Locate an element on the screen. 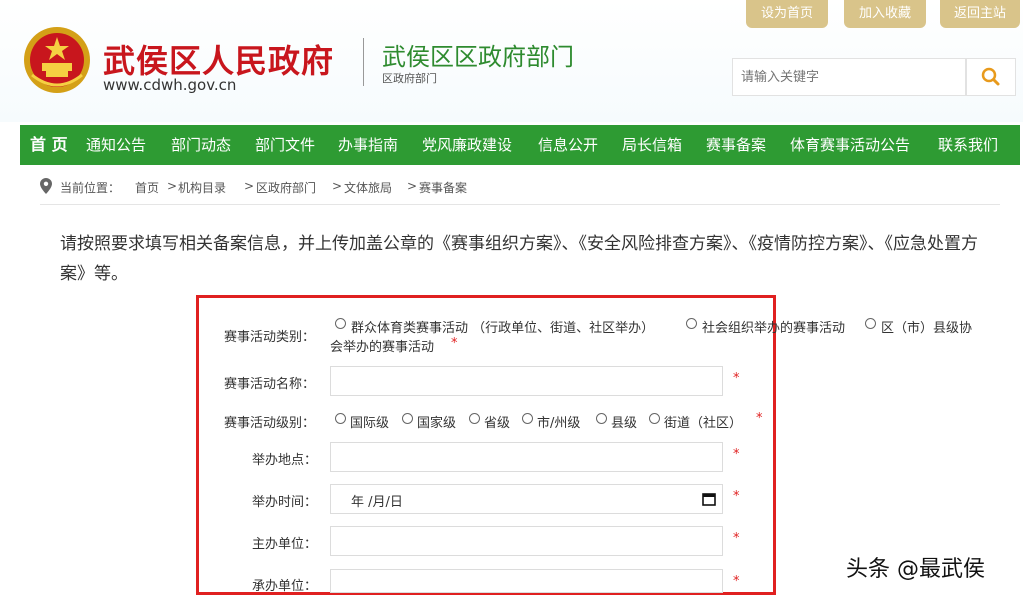 This screenshot has width=1023, height=597. nav-item-info: 信息公开 is located at coordinates (568, 145).